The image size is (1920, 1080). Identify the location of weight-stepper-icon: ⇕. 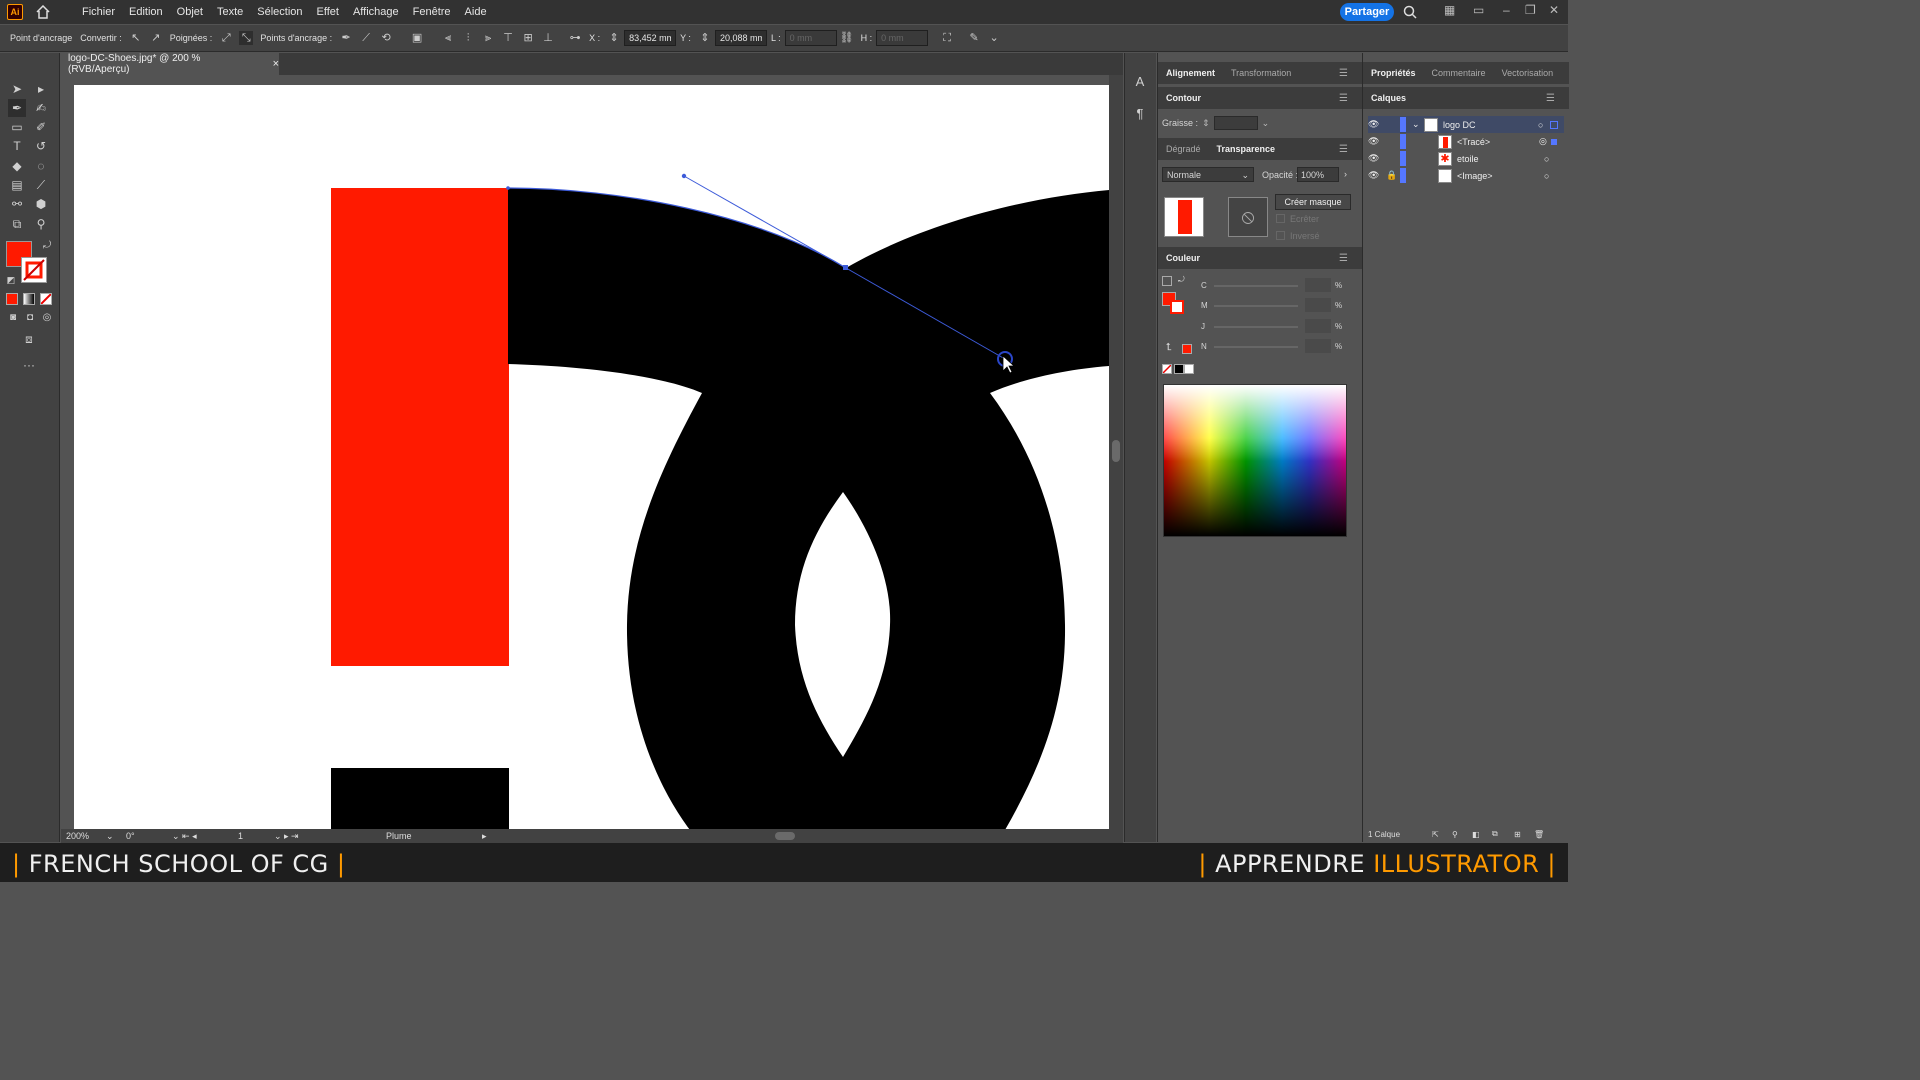
(1206, 123).